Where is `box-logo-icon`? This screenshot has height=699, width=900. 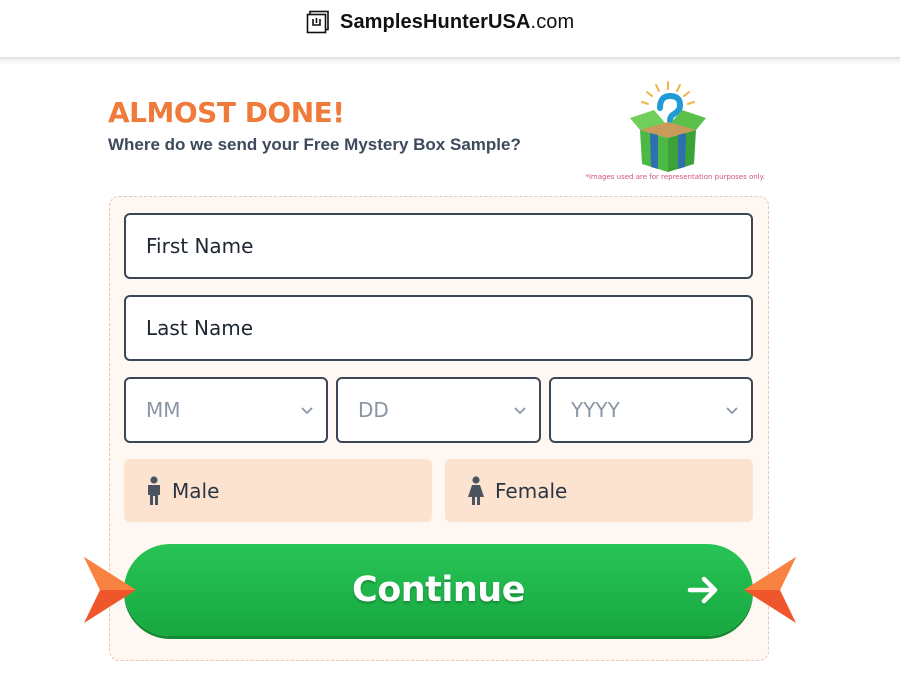
box-logo-icon is located at coordinates (317, 22).